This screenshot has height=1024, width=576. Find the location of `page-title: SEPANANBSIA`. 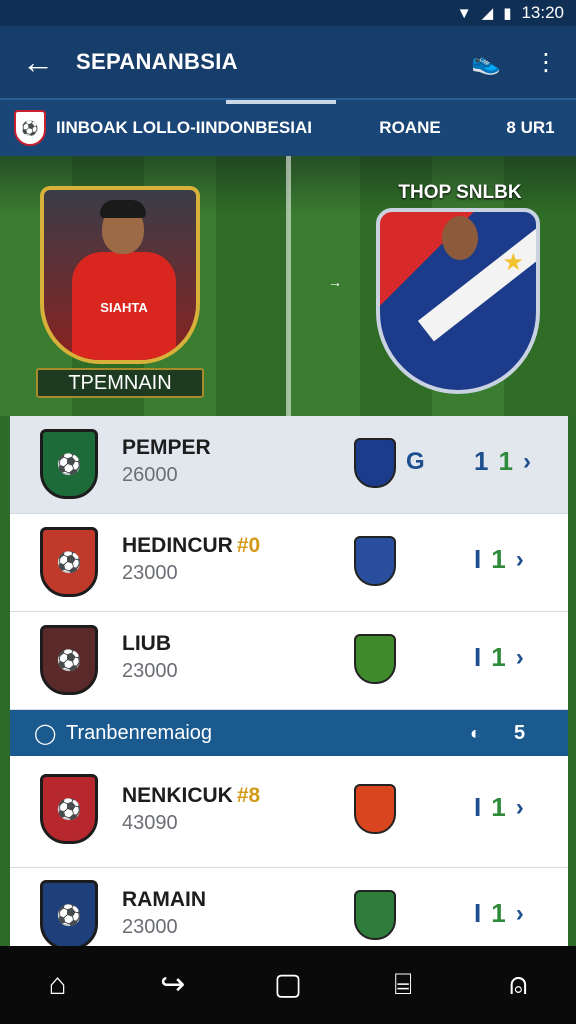

page-title: SEPANANBSIA is located at coordinates (157, 61).